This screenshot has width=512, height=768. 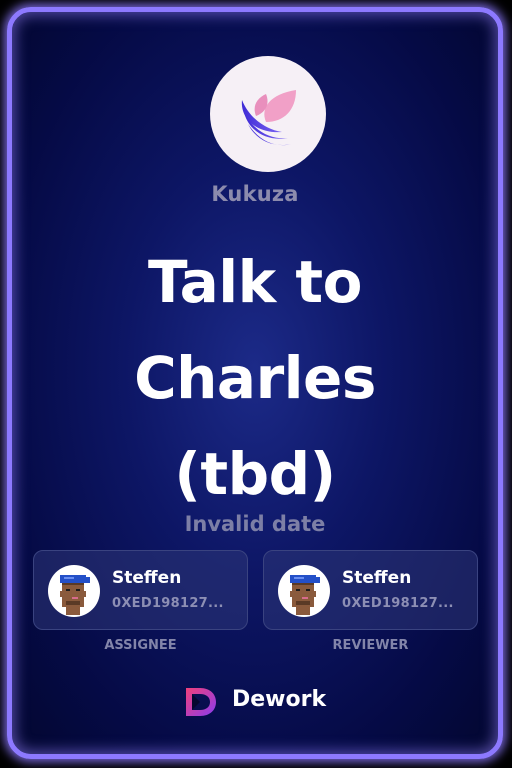 I want to click on task-title-line: Charles, so click(x=255, y=378).